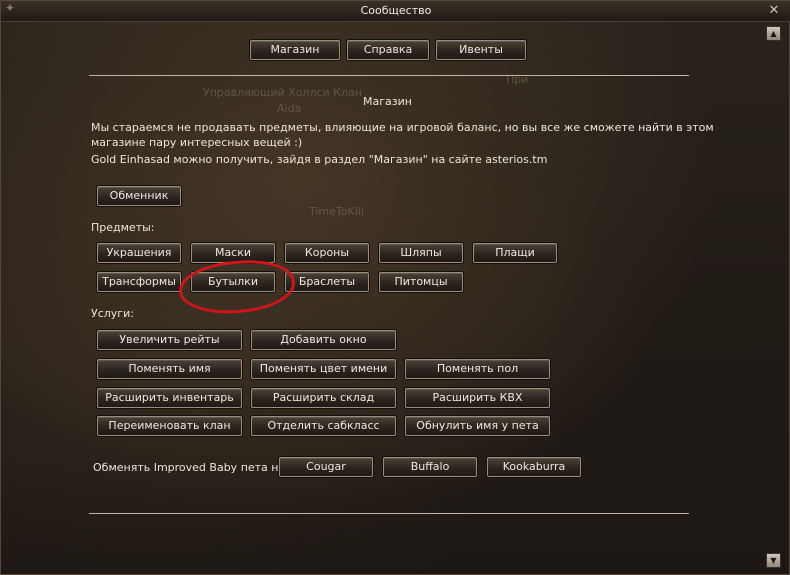  Describe the element at coordinates (139, 196) in the screenshot. I see `exchanger-button: Обменник` at that location.